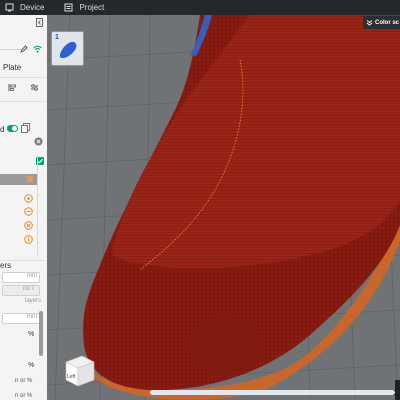 This screenshot has width=400, height=400. Describe the element at coordinates (6, 265) in the screenshot. I see `section-header-layers: ers` at that location.